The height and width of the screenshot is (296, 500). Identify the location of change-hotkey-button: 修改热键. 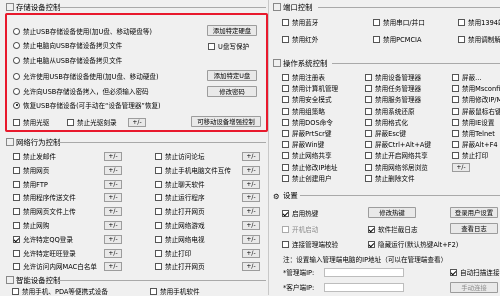
(392, 212).